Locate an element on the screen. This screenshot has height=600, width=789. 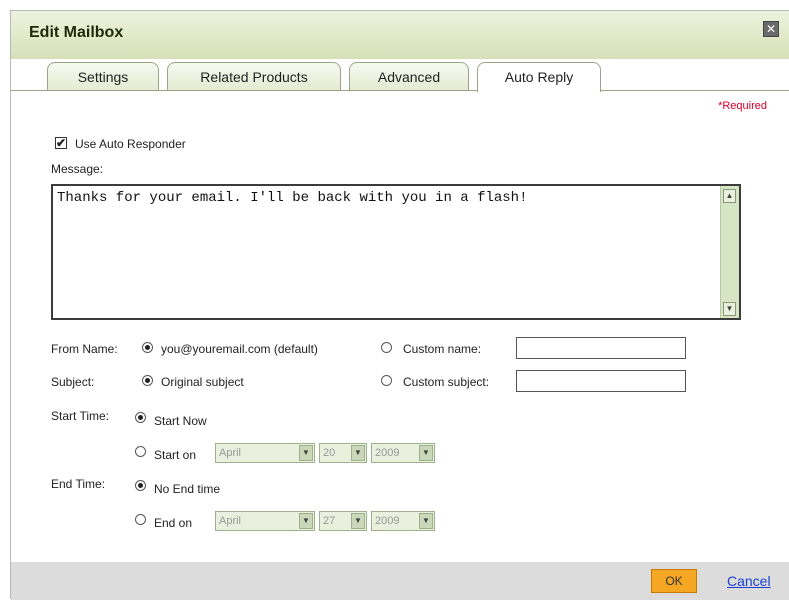
start-on-radio is located at coordinates (140, 451).